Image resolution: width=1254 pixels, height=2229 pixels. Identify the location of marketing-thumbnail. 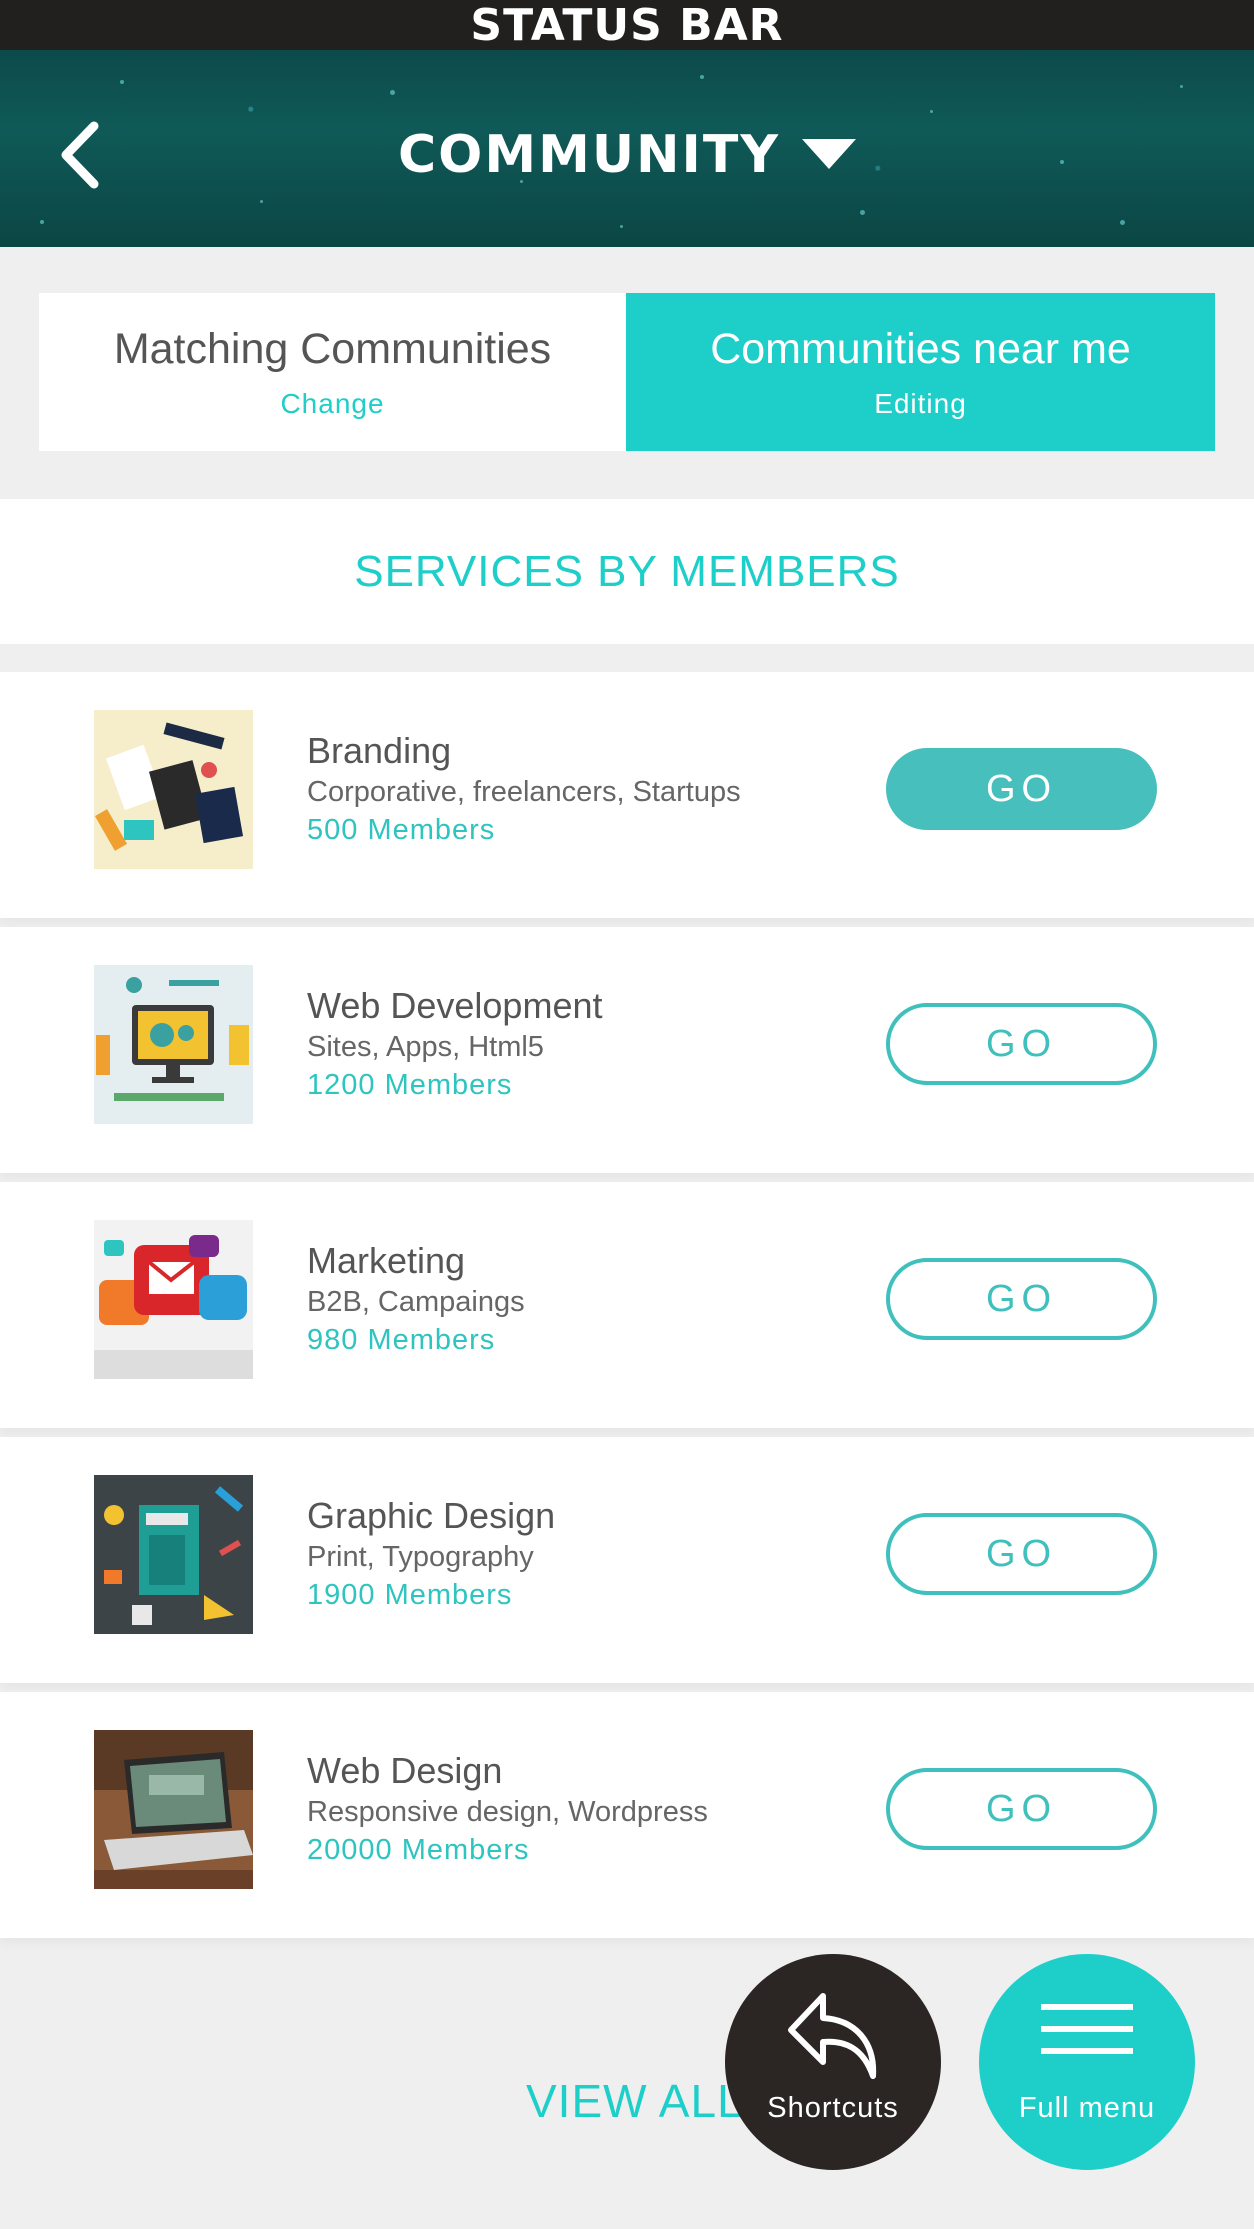
(173, 1299).